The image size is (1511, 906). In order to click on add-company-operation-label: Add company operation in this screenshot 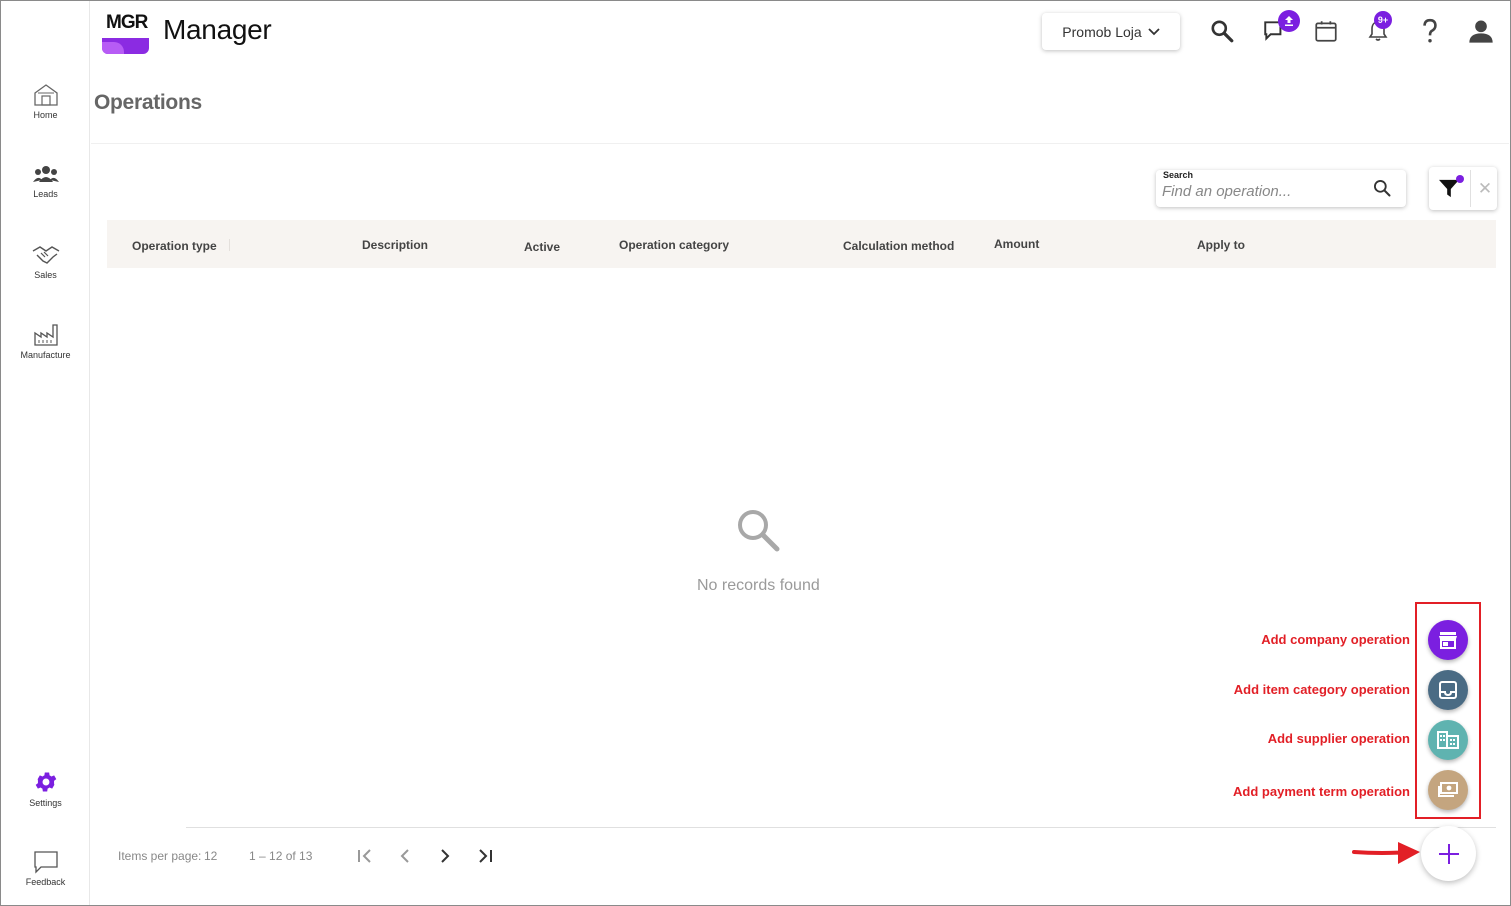, I will do `click(1335, 639)`.